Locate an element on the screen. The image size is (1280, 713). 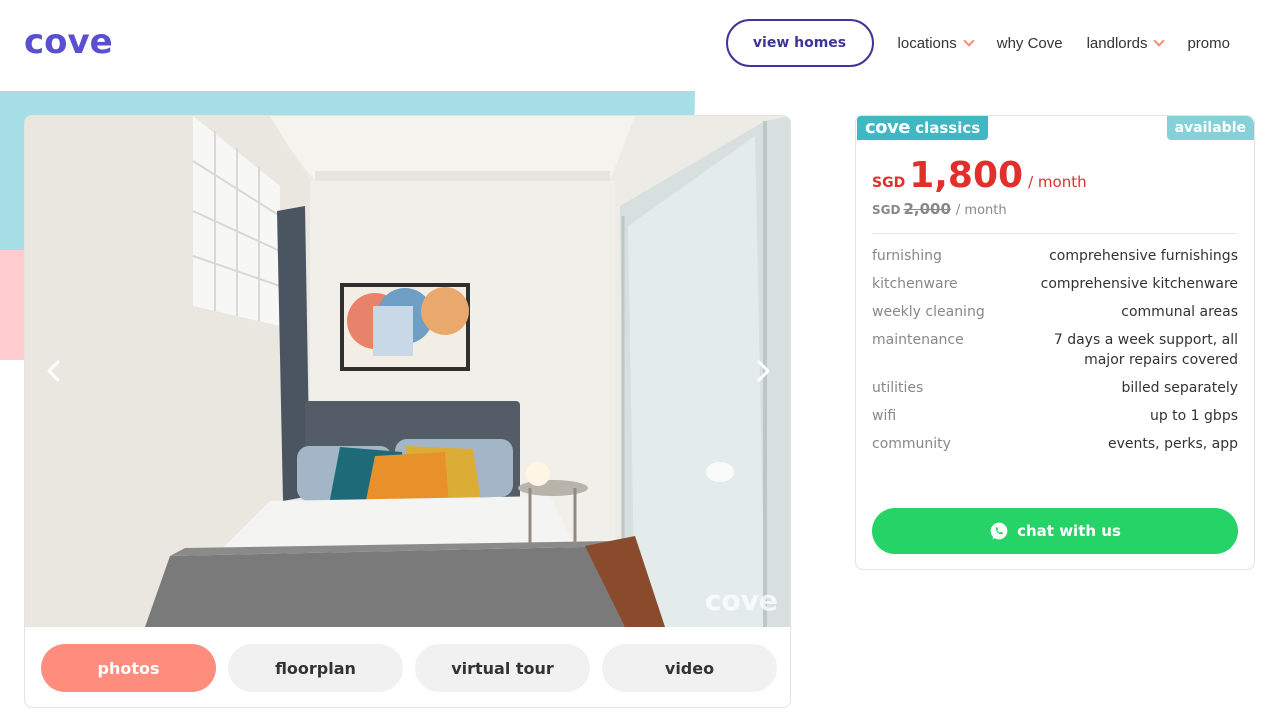
whatsapp-icon is located at coordinates (999, 531).